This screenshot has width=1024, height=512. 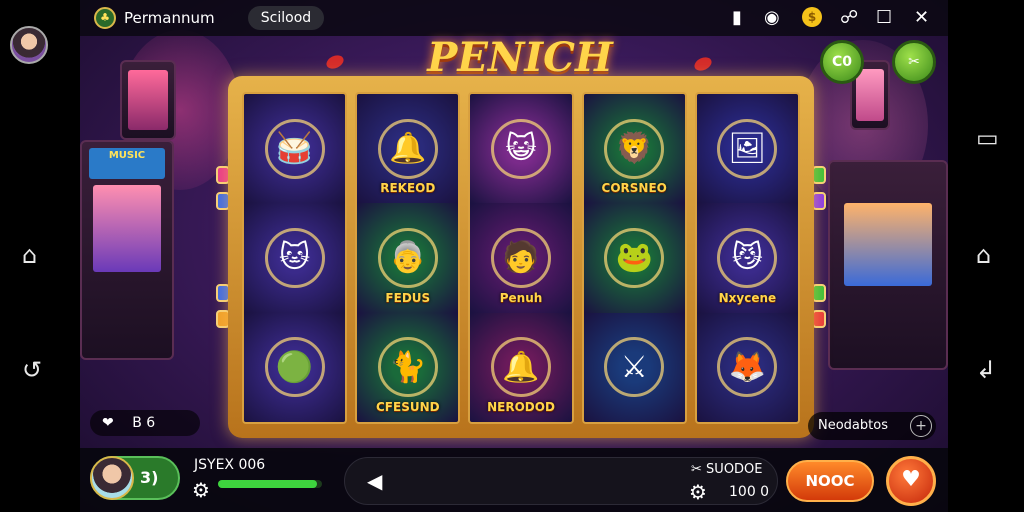 I want to click on granny-glasses-icon: 👵, so click(x=407, y=257).